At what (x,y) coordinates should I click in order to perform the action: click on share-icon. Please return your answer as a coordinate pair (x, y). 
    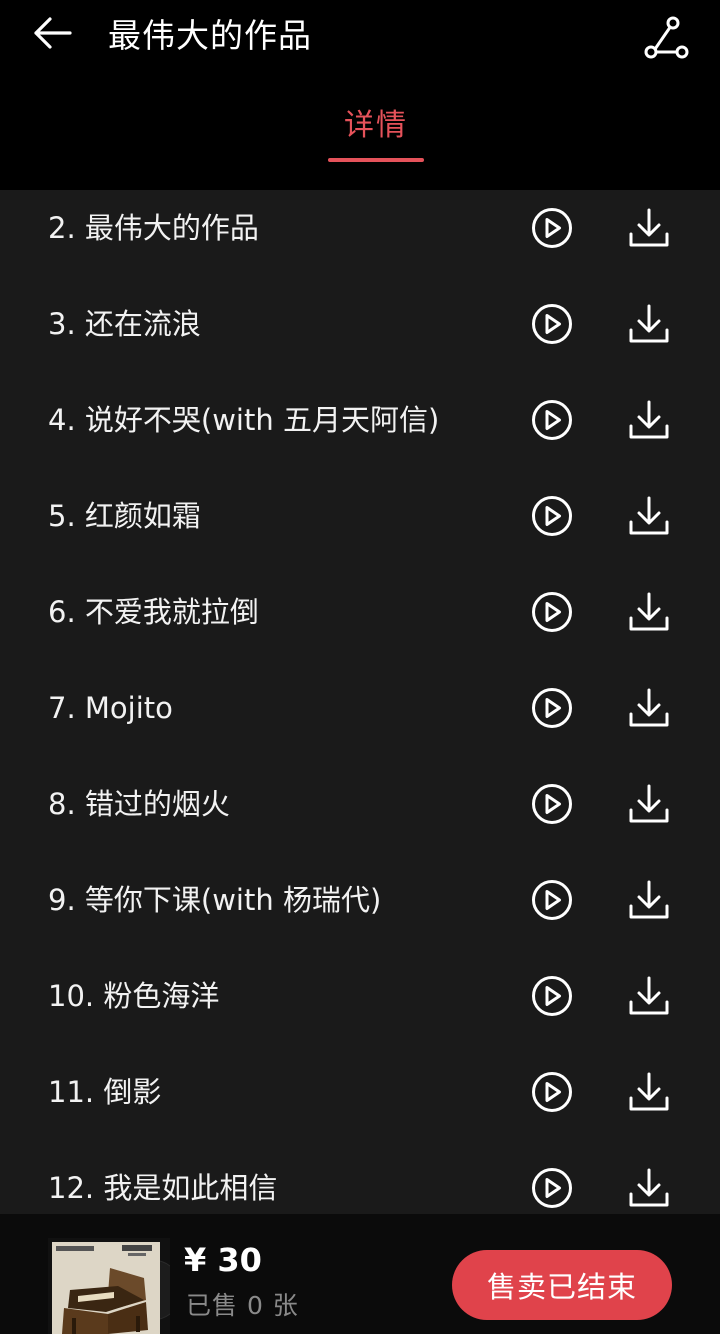
    Looking at the image, I should click on (666, 37).